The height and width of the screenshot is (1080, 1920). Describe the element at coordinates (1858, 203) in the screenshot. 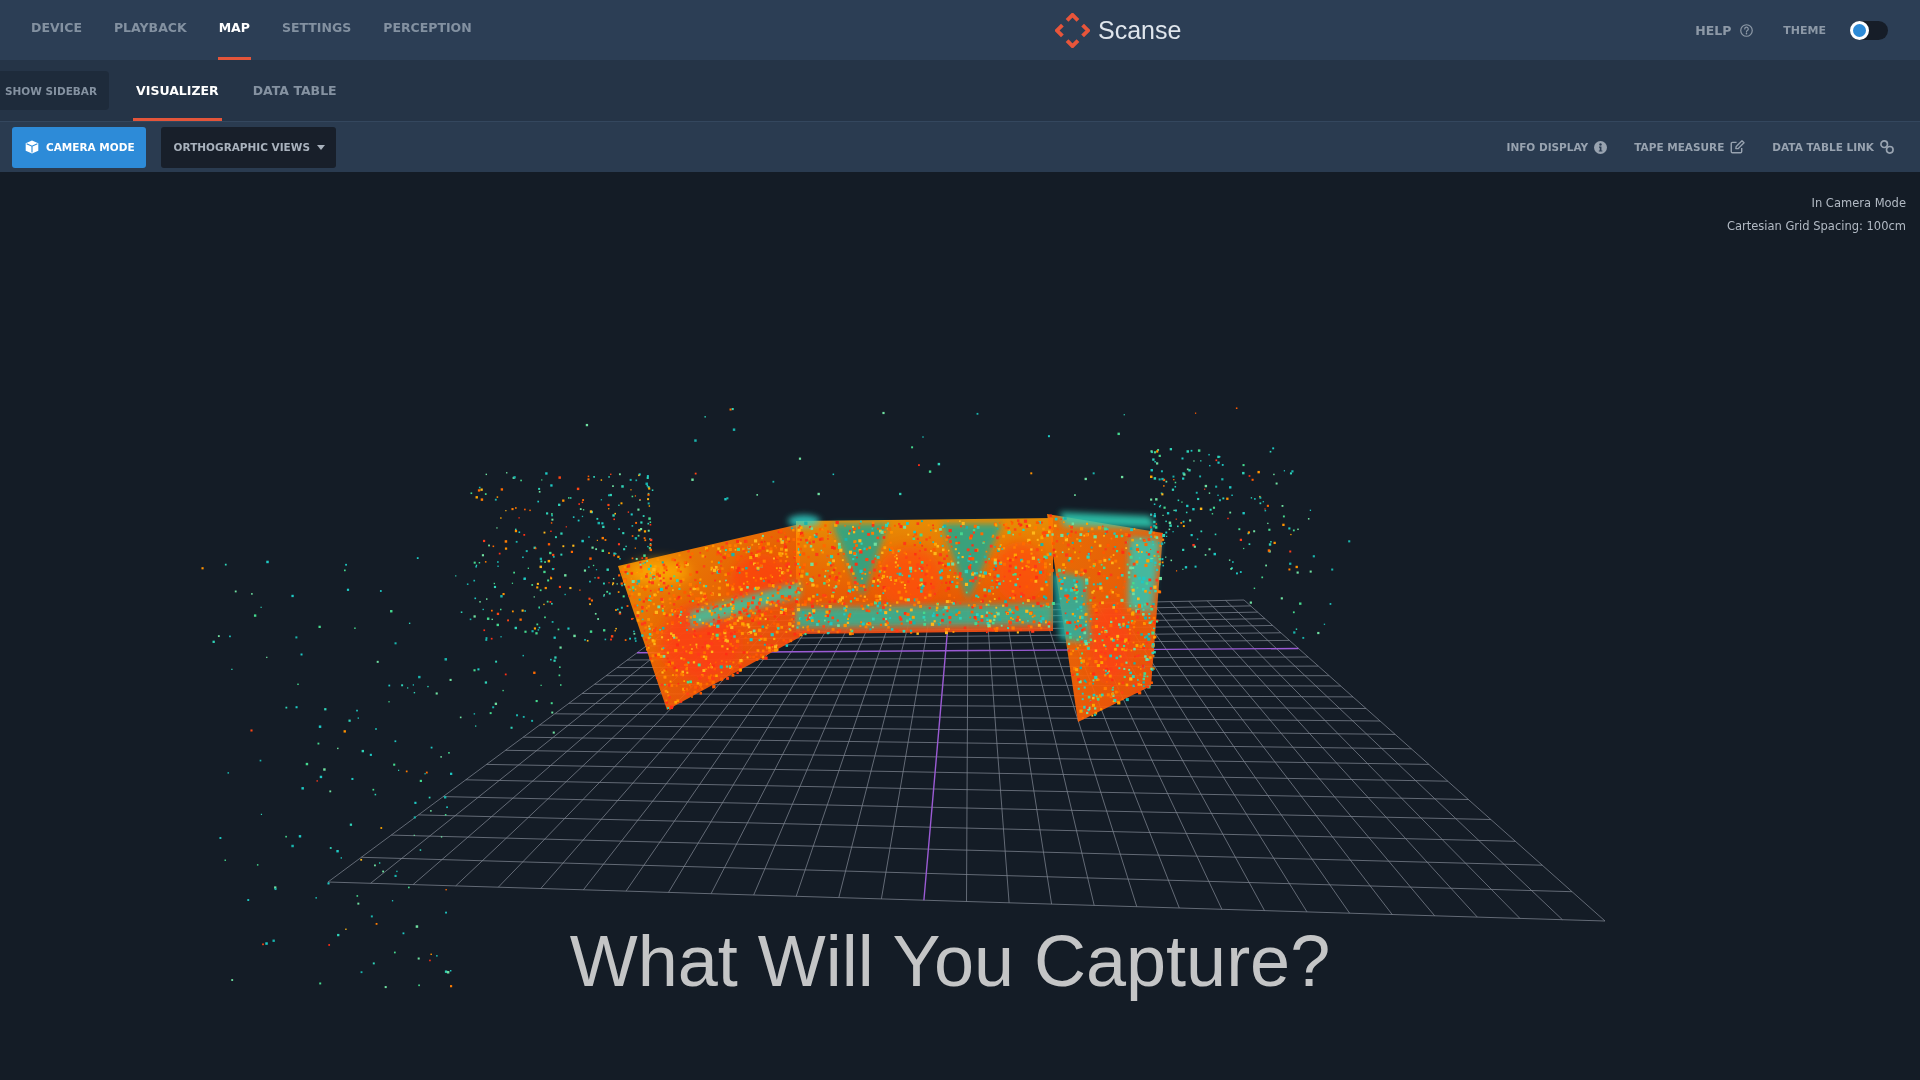

I see `status-text: In Camera Mode` at that location.